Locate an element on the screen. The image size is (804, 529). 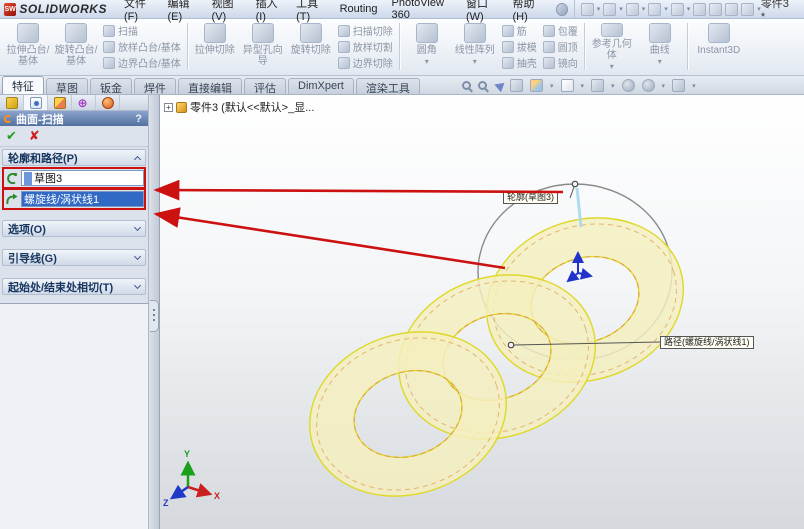
save-icon is located at coordinates (632, 9).